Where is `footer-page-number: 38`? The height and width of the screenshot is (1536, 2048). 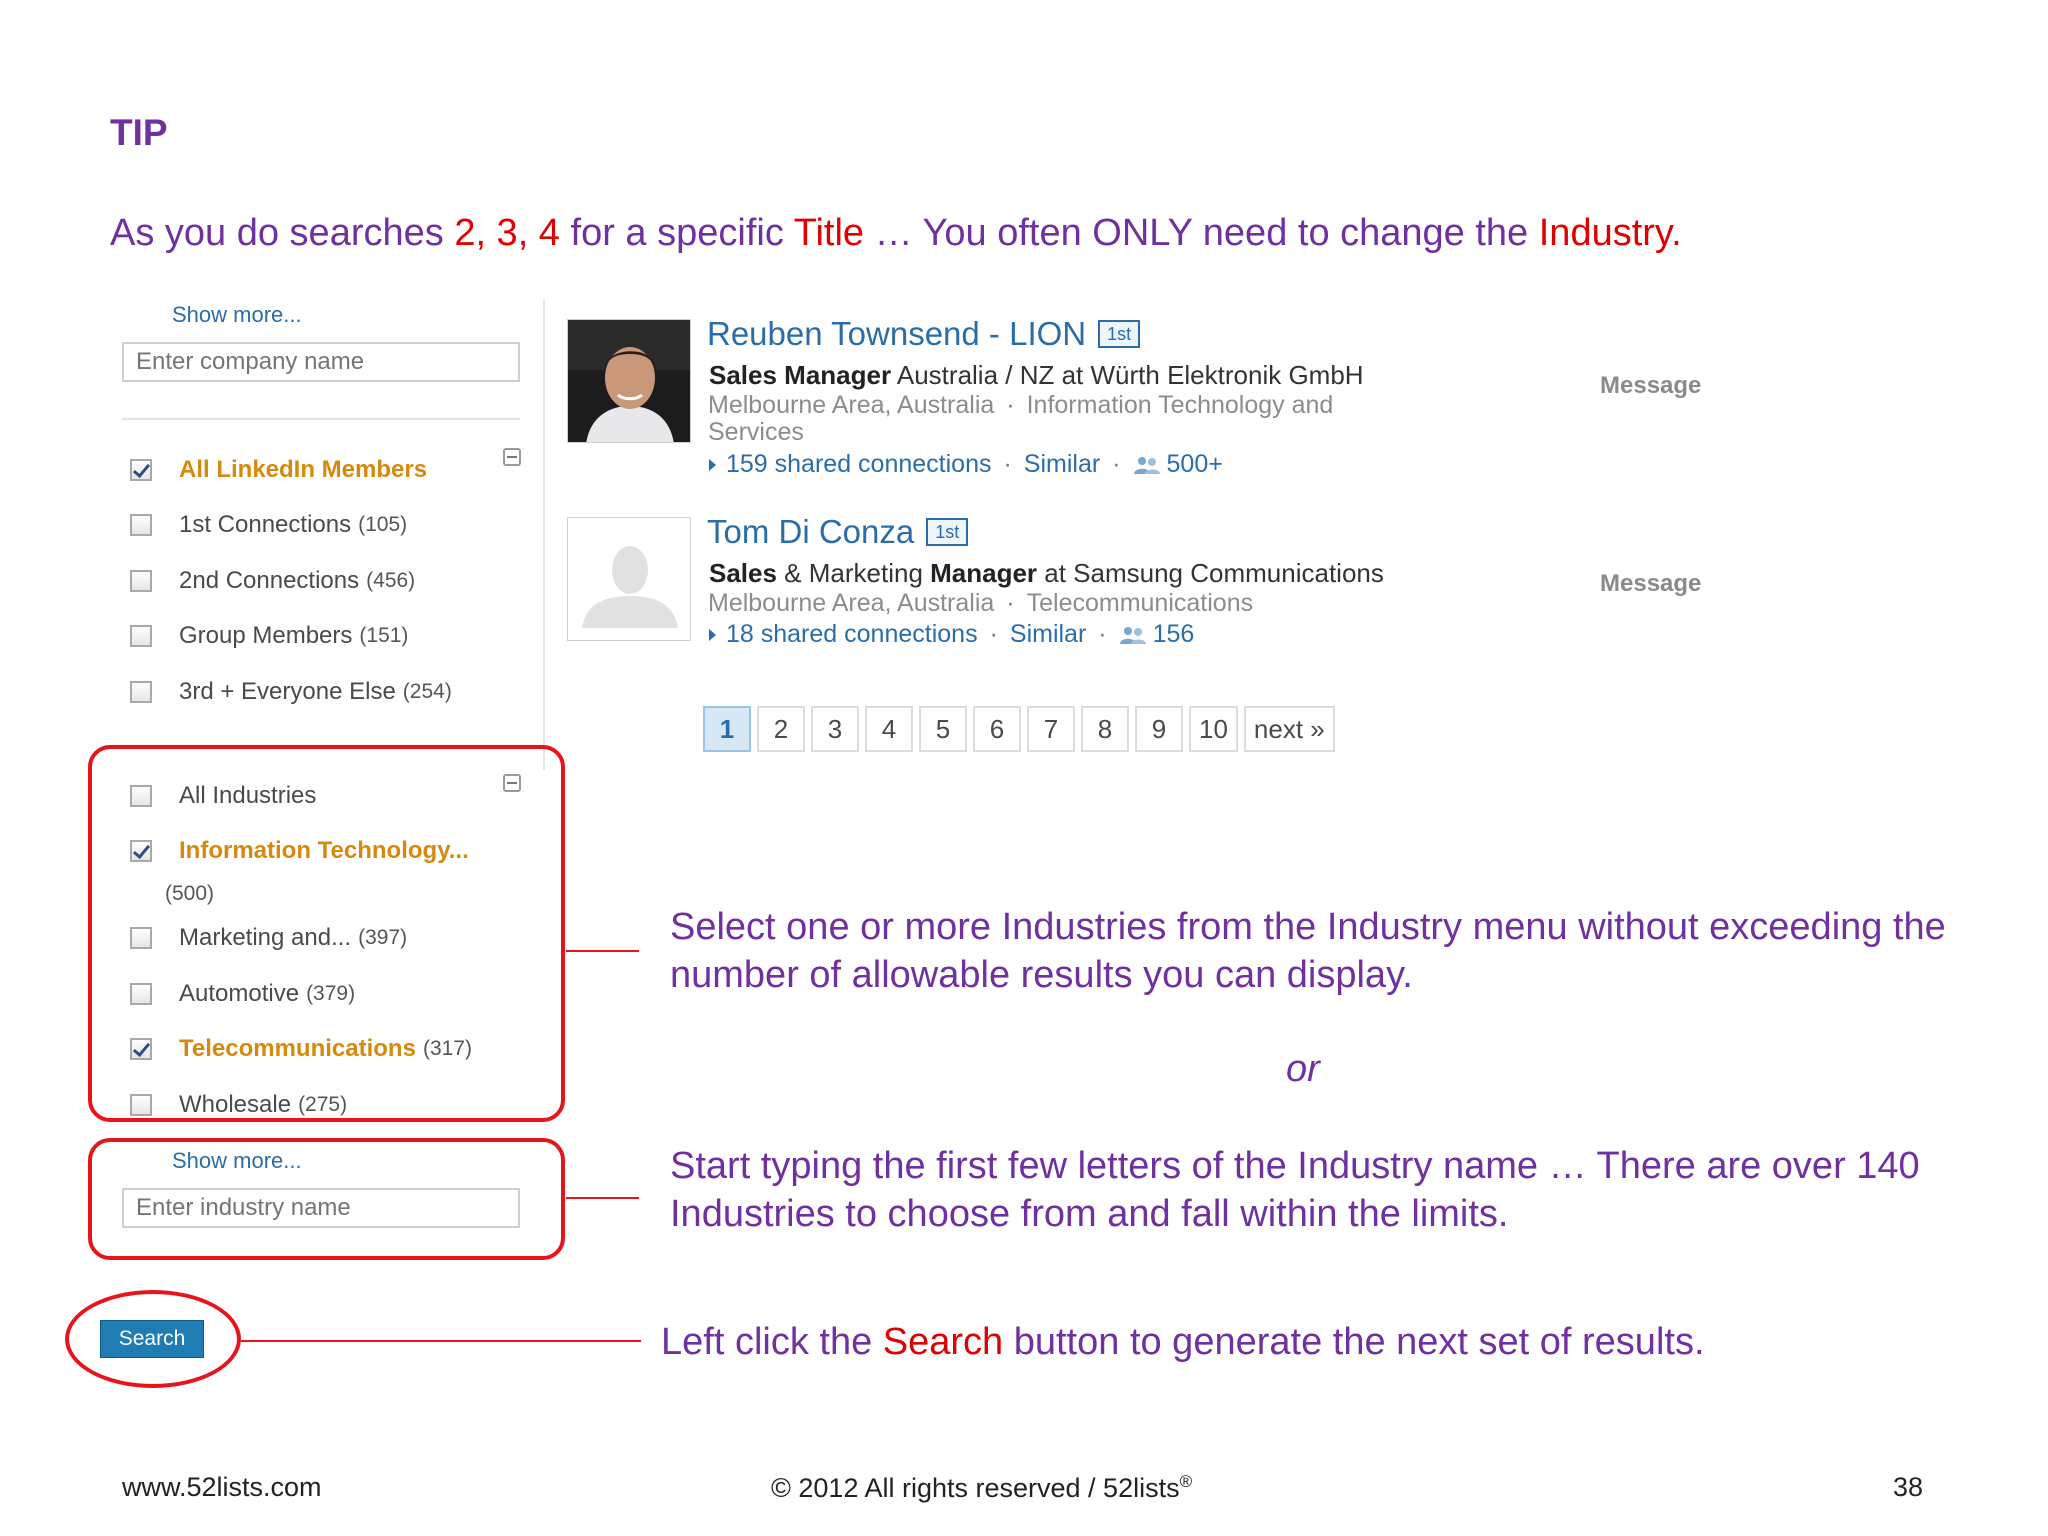 footer-page-number: 38 is located at coordinates (1908, 1487).